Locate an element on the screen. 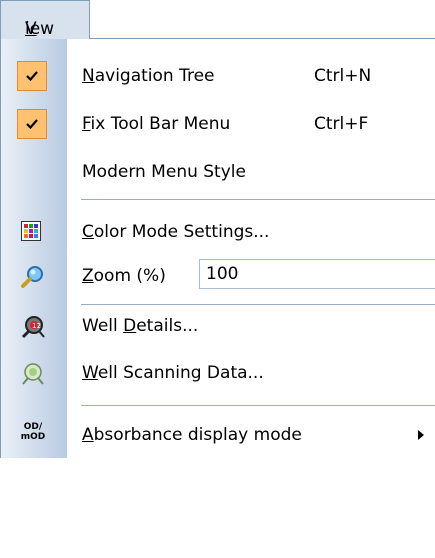 This screenshot has height=558, width=435. od-icon-text: OD/ is located at coordinates (33, 427).